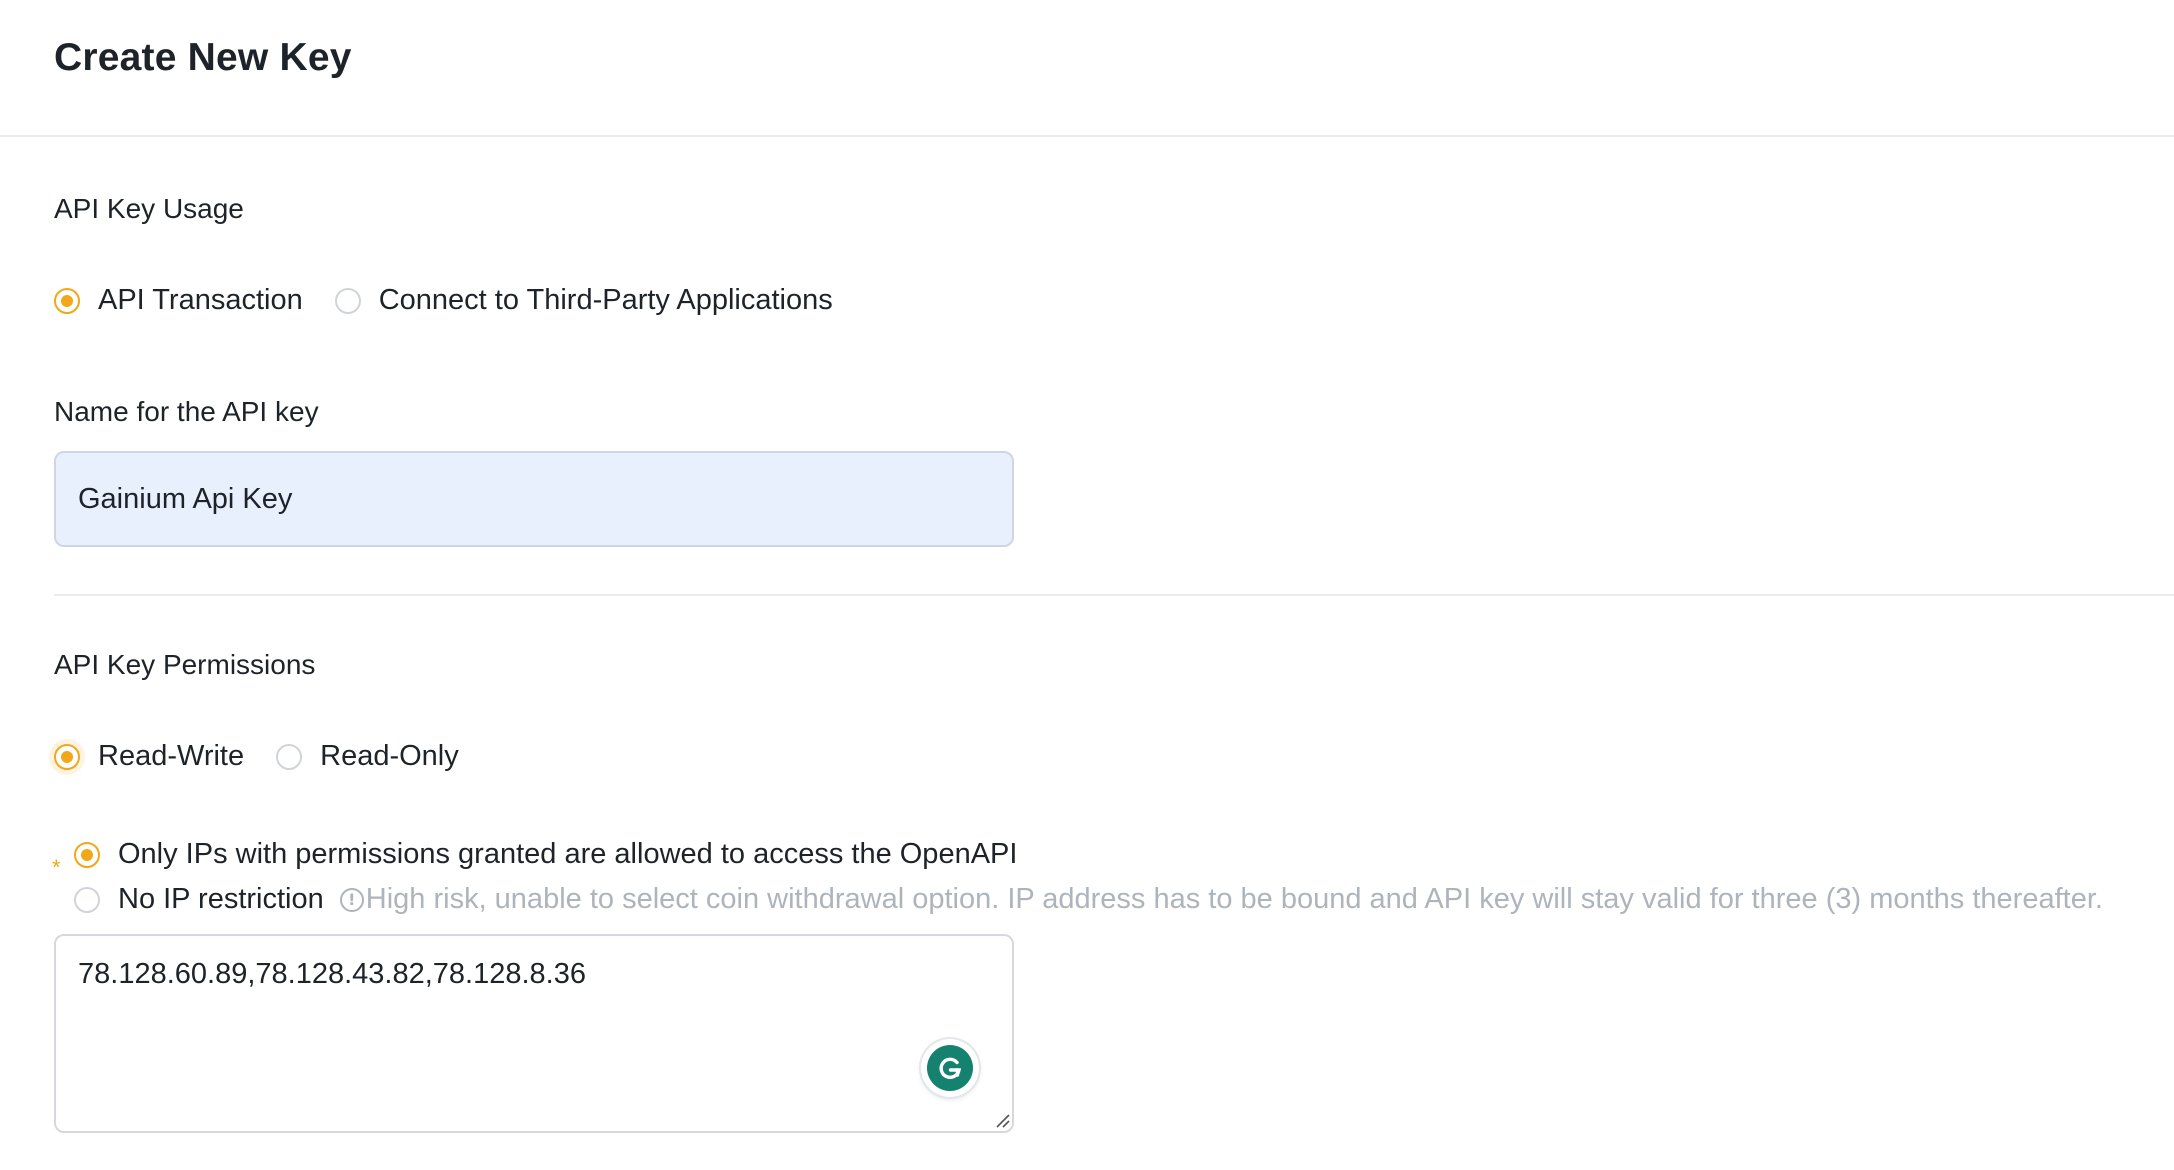 This screenshot has height=1170, width=2174. I want to click on resize-handle-icon, so click(1002, 1120).